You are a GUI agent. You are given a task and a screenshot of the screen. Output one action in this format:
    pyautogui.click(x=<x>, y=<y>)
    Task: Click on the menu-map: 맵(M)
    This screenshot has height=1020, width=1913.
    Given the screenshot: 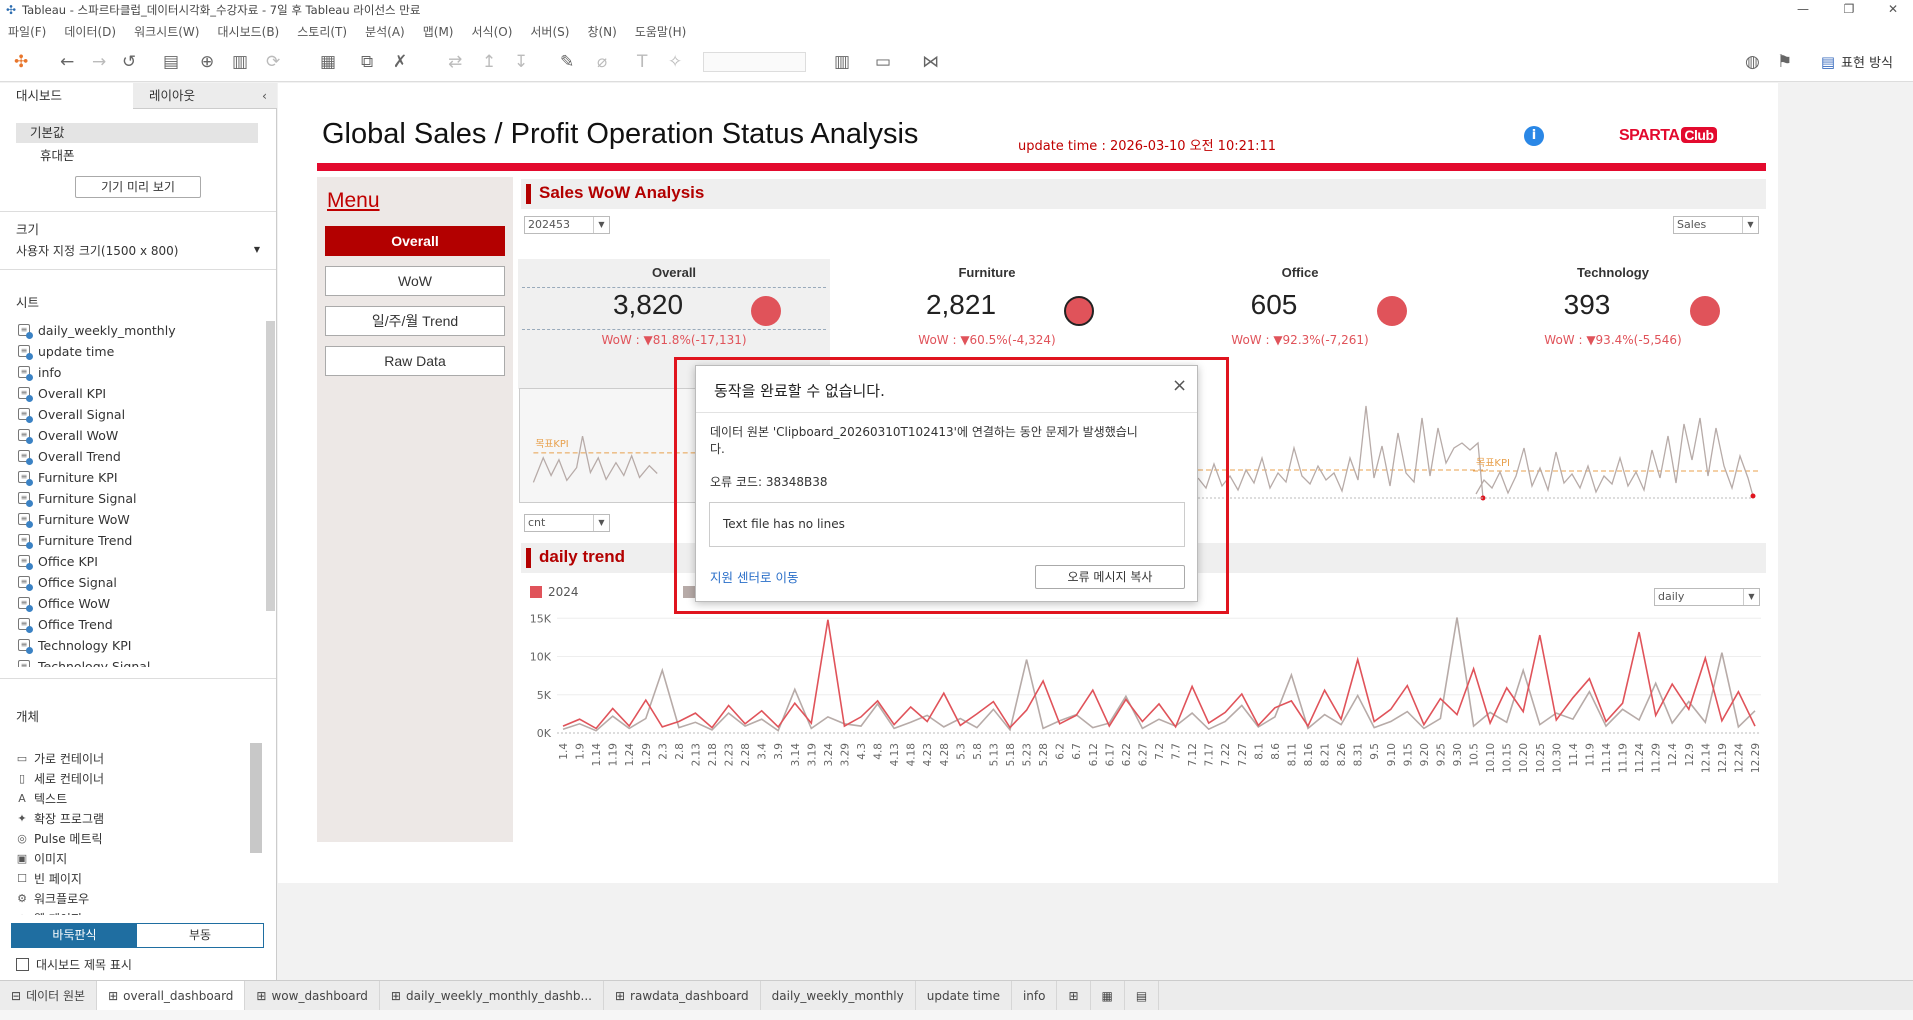 What is the action you would take?
    pyautogui.click(x=438, y=31)
    